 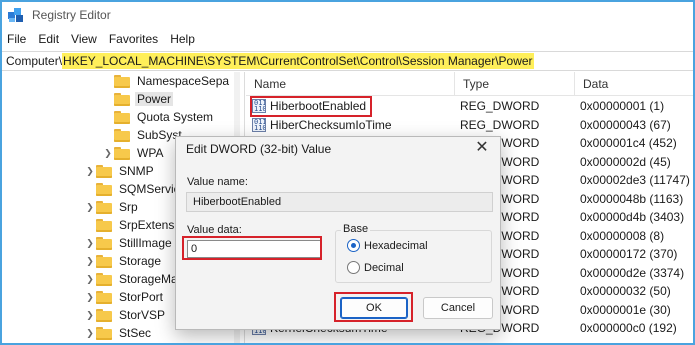 What do you see at coordinates (353, 245) in the screenshot?
I see `radio-hexadecimal-indicator` at bounding box center [353, 245].